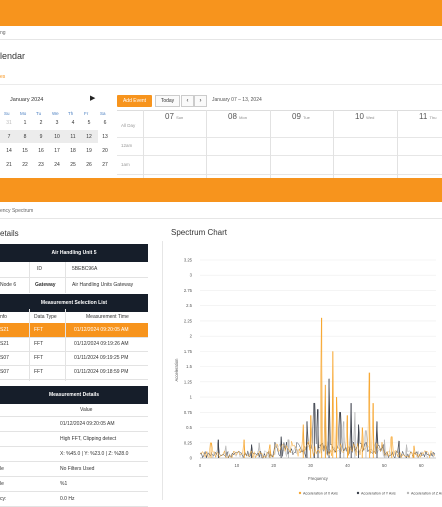  Describe the element at coordinates (221, 210) in the screenshot. I see `breadcrumb: ency Spectrum` at that location.